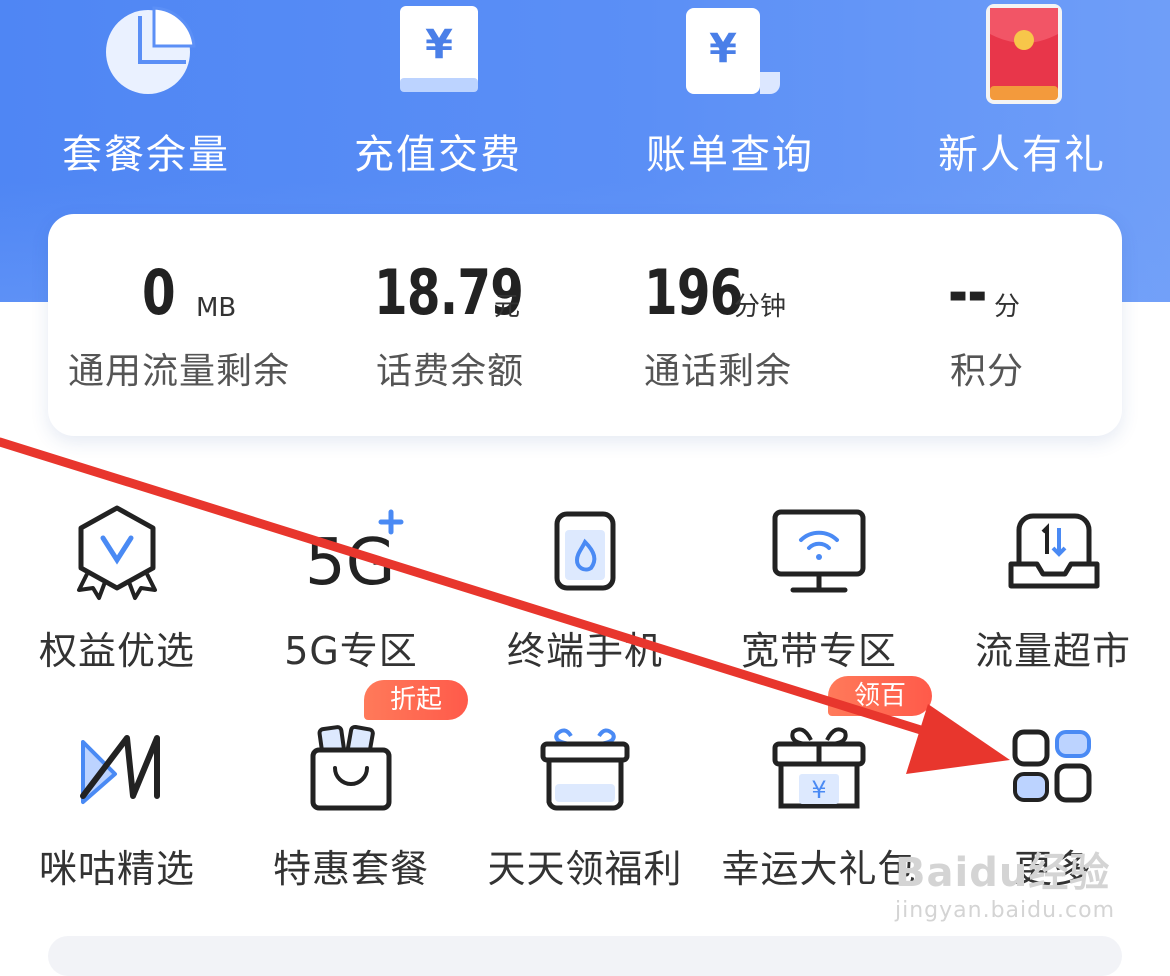  I want to click on watermark-brand: Baidu经验, so click(1003, 873).